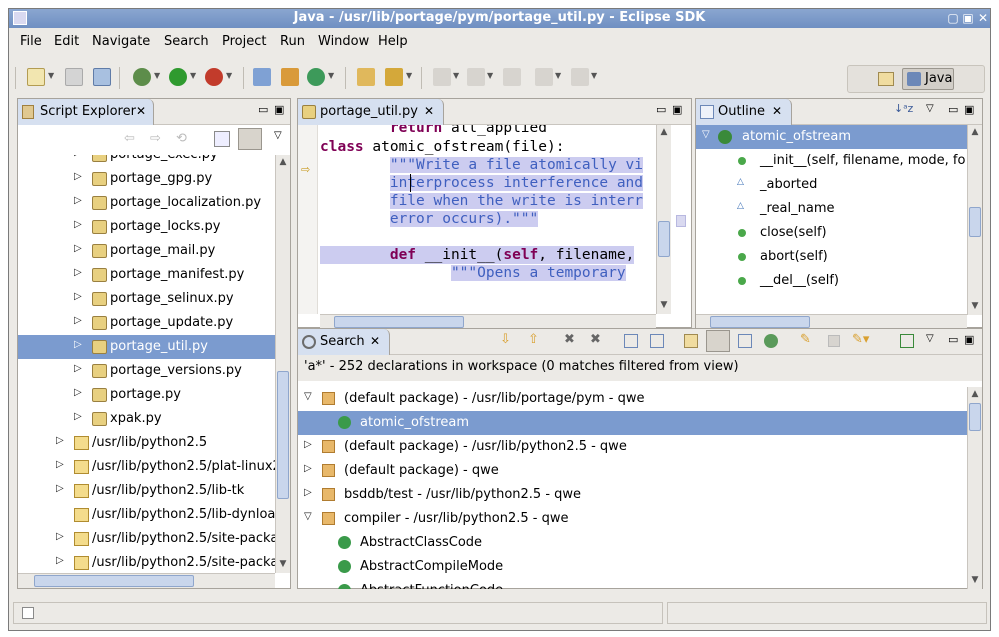  Describe the element at coordinates (691, 341) in the screenshot. I see `show-as-list-icon` at that location.